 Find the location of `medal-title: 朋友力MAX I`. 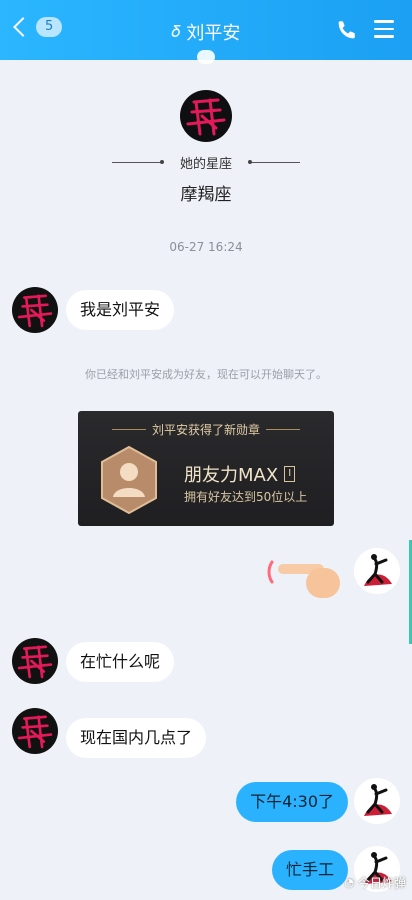

medal-title: 朋友力MAX I is located at coordinates (240, 474).